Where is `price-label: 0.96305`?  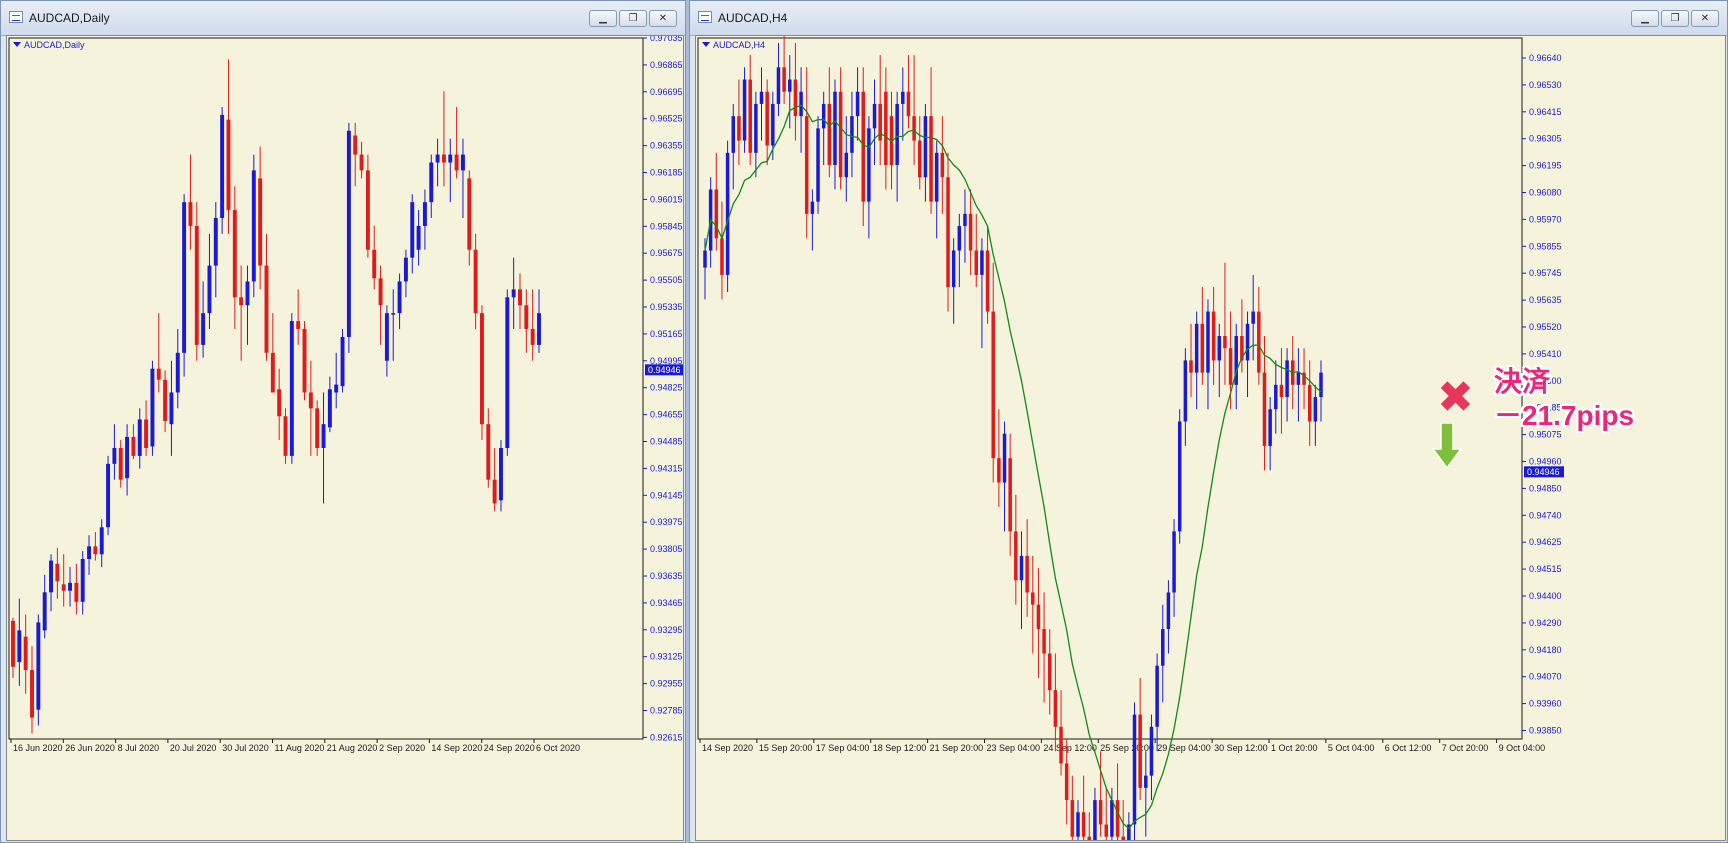
price-label: 0.96305 is located at coordinates (1545, 139).